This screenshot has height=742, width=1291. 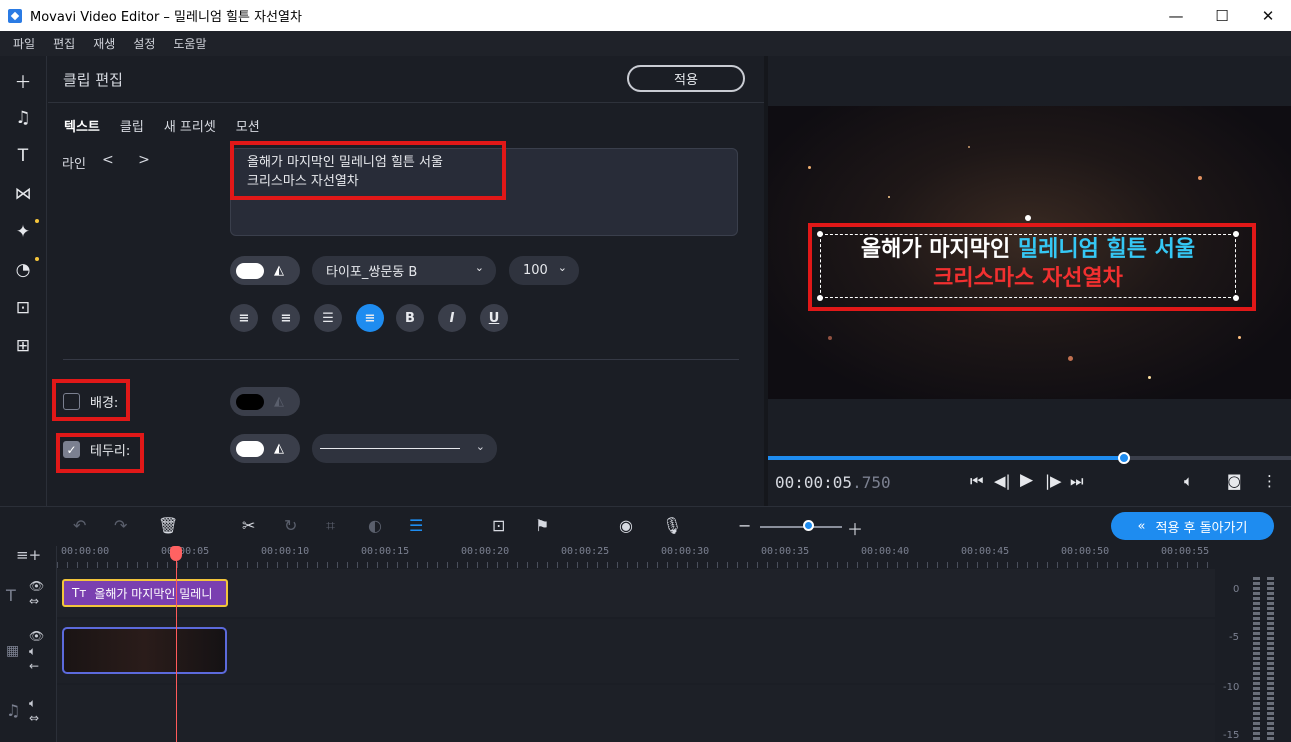 What do you see at coordinates (131, 160) in the screenshot?
I see `line-nav-arrows: < >` at bounding box center [131, 160].